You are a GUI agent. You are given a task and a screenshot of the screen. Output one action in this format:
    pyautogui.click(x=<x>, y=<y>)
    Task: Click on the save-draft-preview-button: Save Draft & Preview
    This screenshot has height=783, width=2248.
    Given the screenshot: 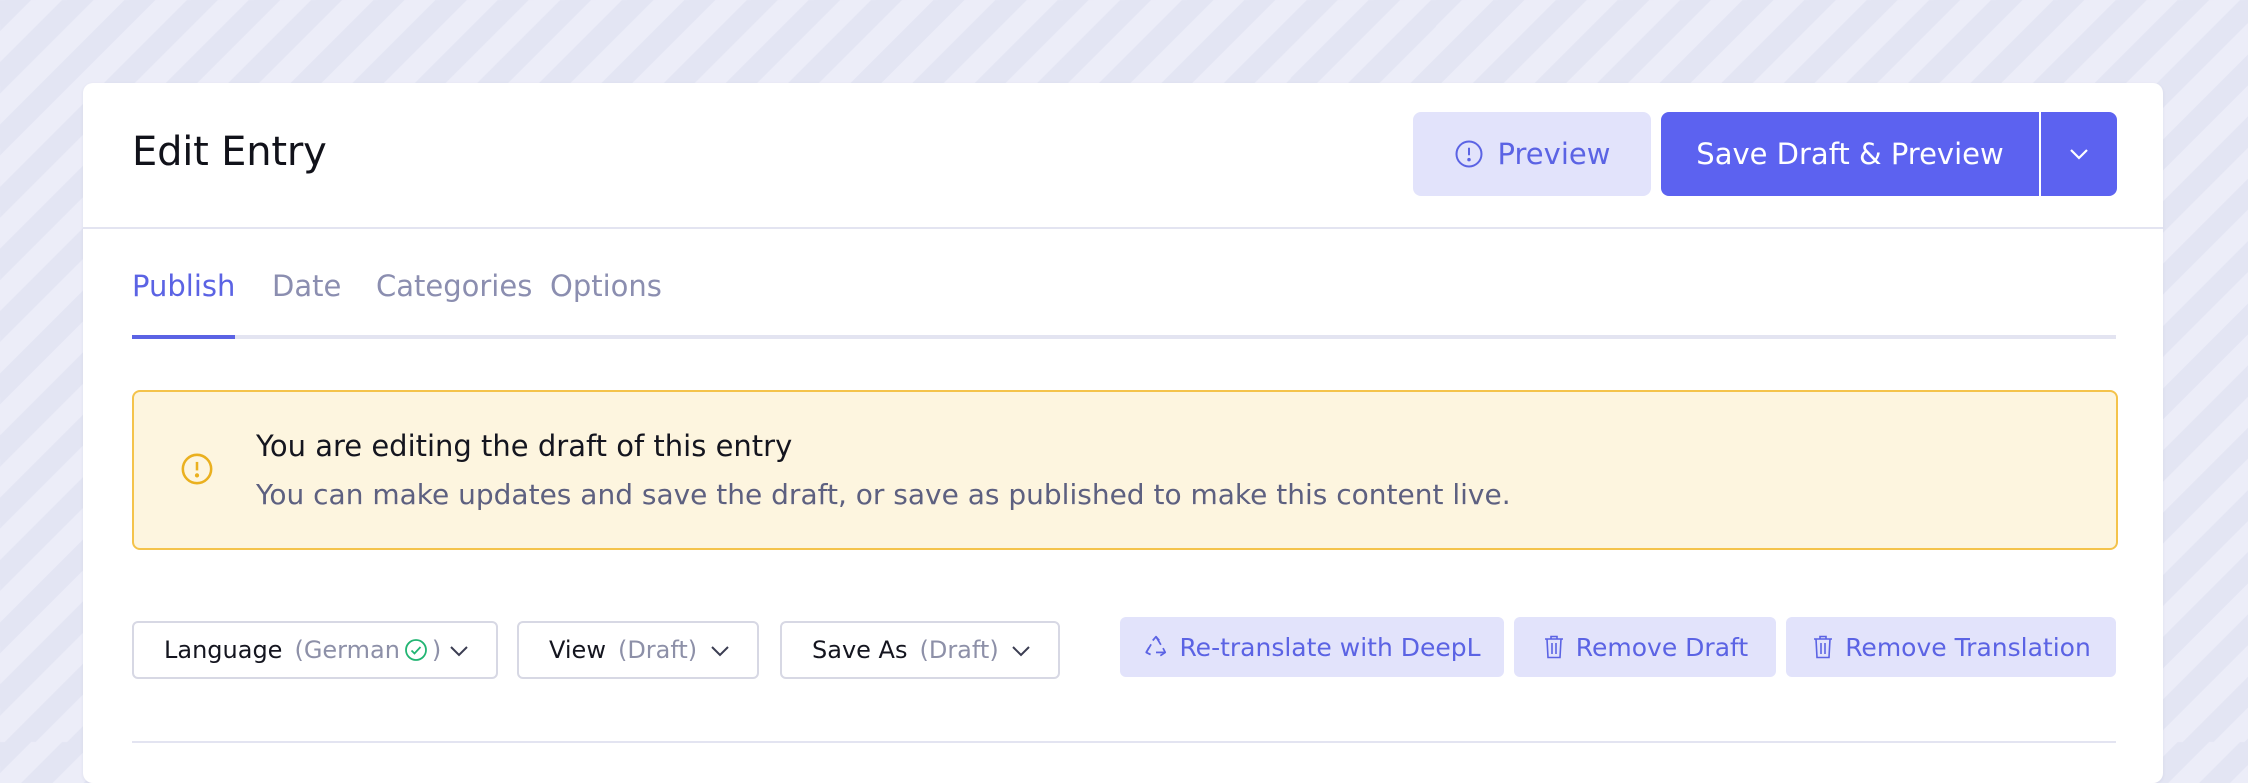 What is the action you would take?
    pyautogui.click(x=1850, y=154)
    